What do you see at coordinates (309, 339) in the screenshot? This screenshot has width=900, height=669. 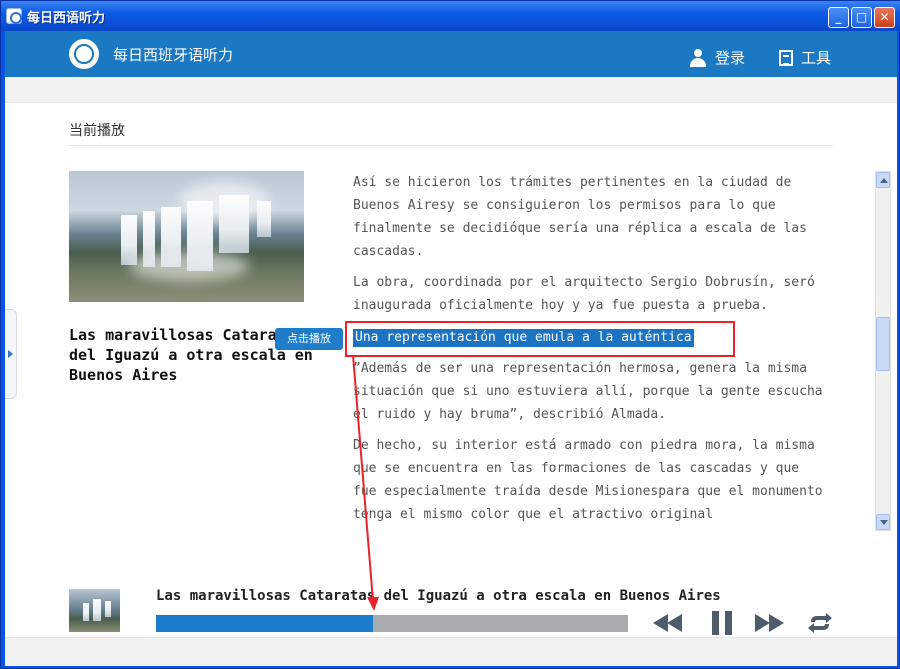 I see `play-tooltip: 点击播放` at bounding box center [309, 339].